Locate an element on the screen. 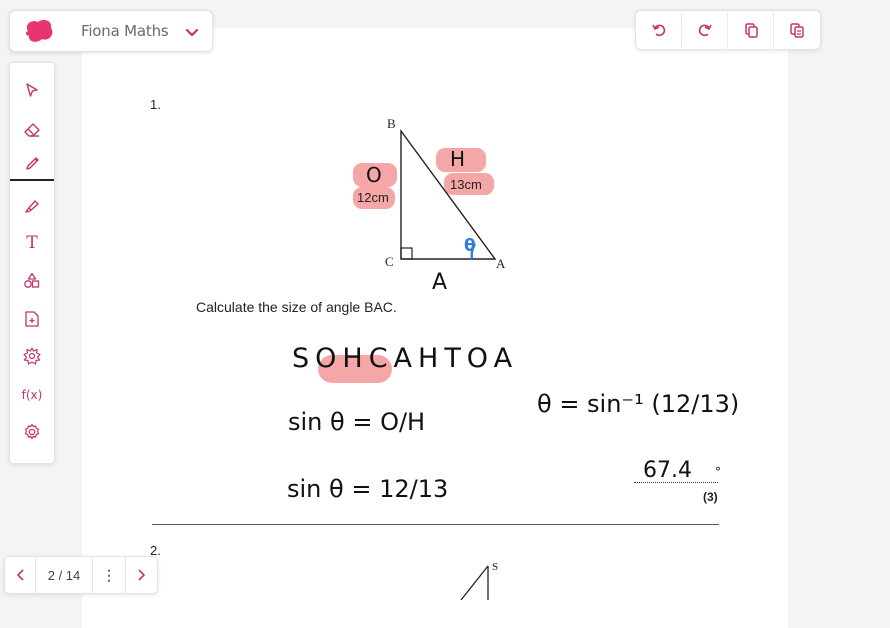 This screenshot has width=890, height=628. copy-icon is located at coordinates (751, 30).